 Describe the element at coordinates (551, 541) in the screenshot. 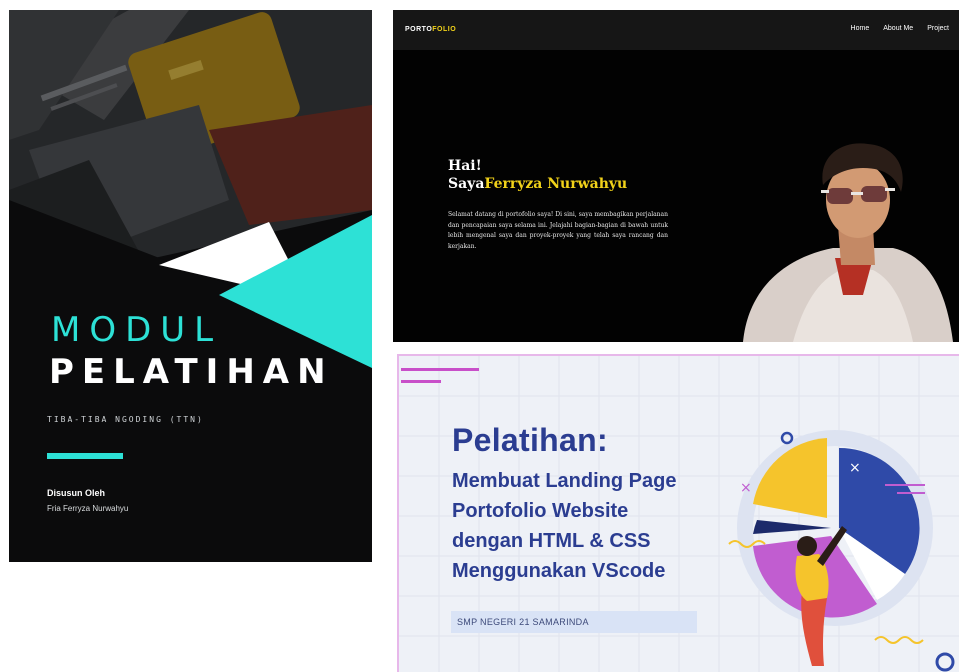

I see `slide-line-3: dengan HTML & CSS` at that location.